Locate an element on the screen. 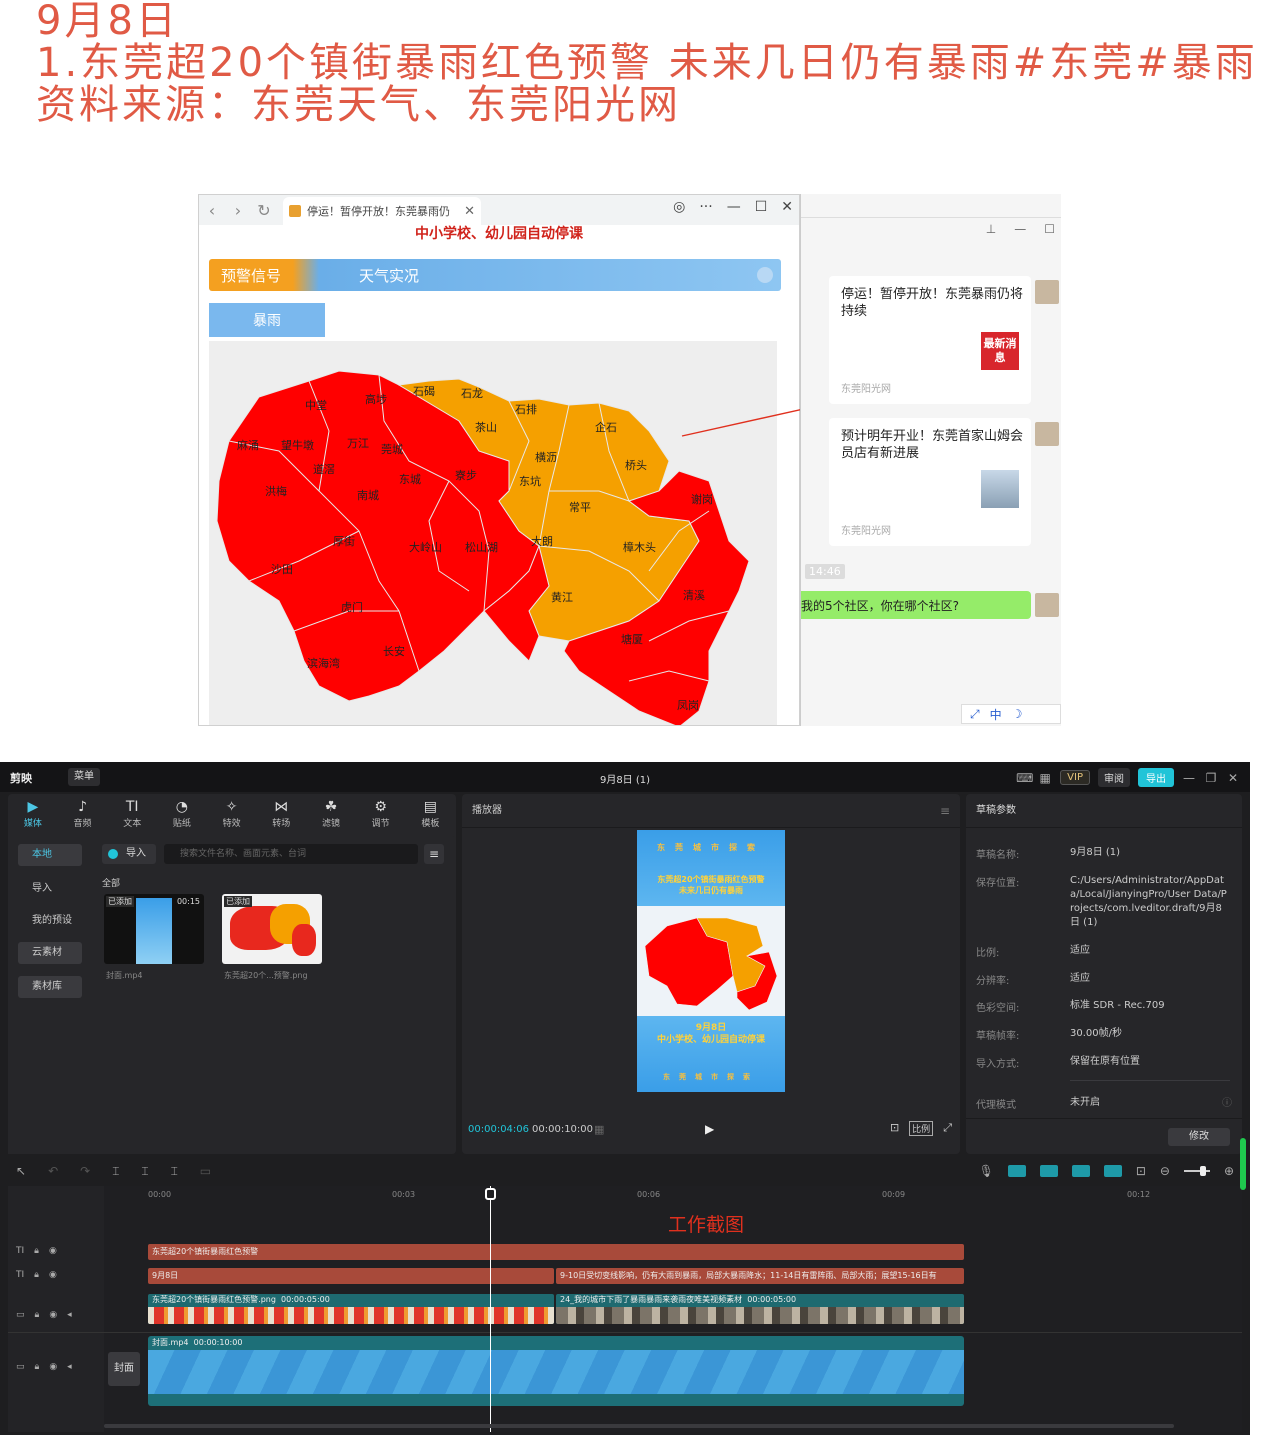 The image size is (1280, 1435). microphone-icon: 🎙 is located at coordinates (986, 1171).